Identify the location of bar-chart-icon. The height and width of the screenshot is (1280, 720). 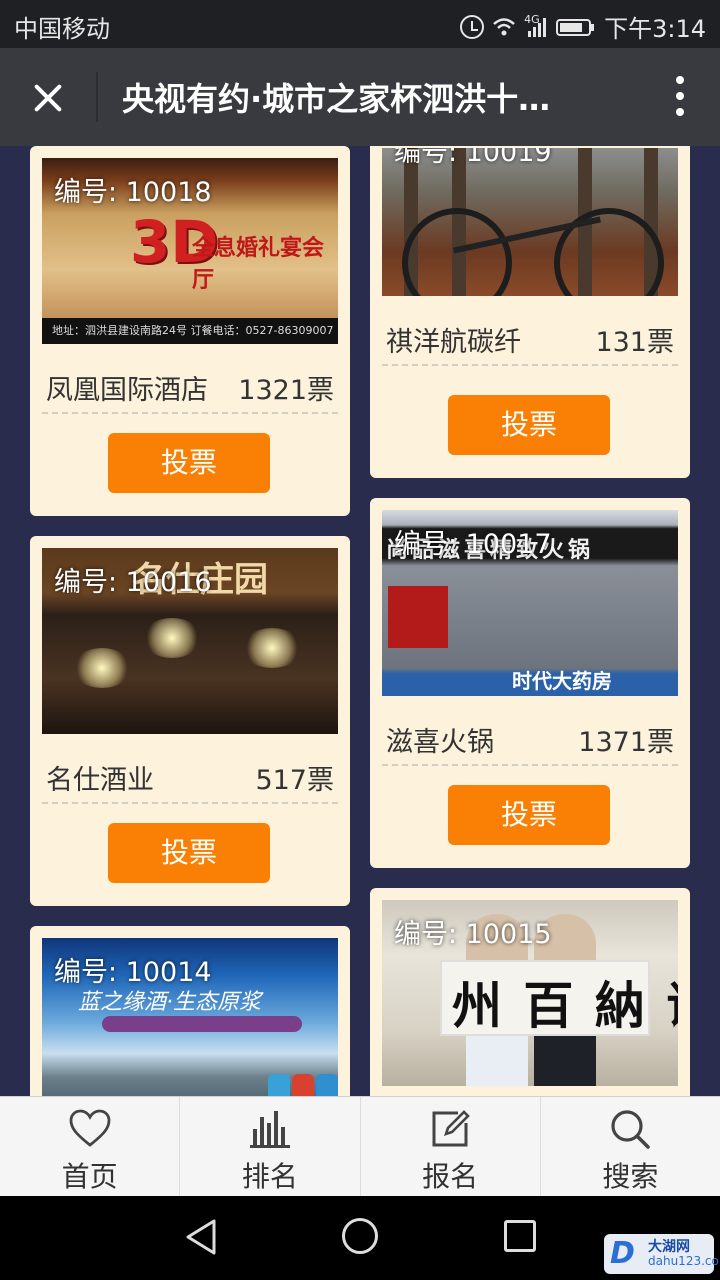
(269, 1129).